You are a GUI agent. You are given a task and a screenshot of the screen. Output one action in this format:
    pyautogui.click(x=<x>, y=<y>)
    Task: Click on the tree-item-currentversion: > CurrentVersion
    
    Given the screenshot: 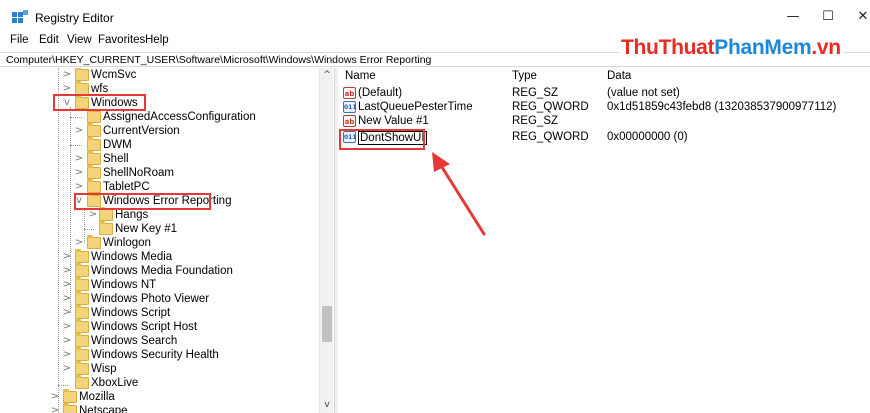 What is the action you would take?
    pyautogui.click(x=159, y=130)
    